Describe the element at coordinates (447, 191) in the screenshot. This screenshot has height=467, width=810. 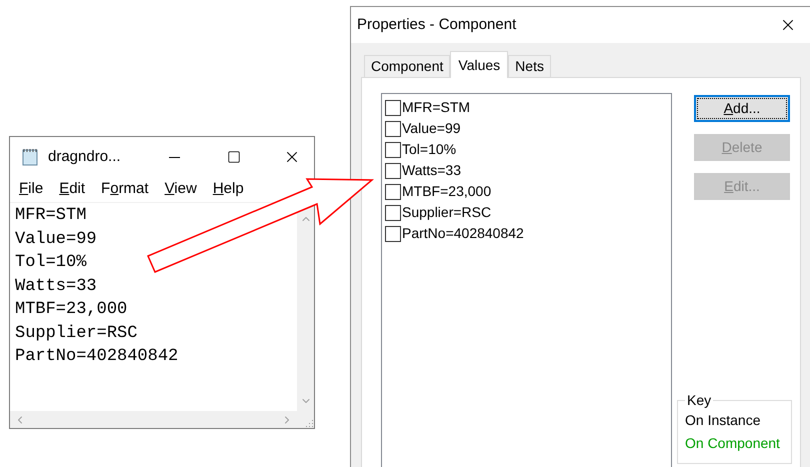
I see `value-label: MTBF=23,000` at that location.